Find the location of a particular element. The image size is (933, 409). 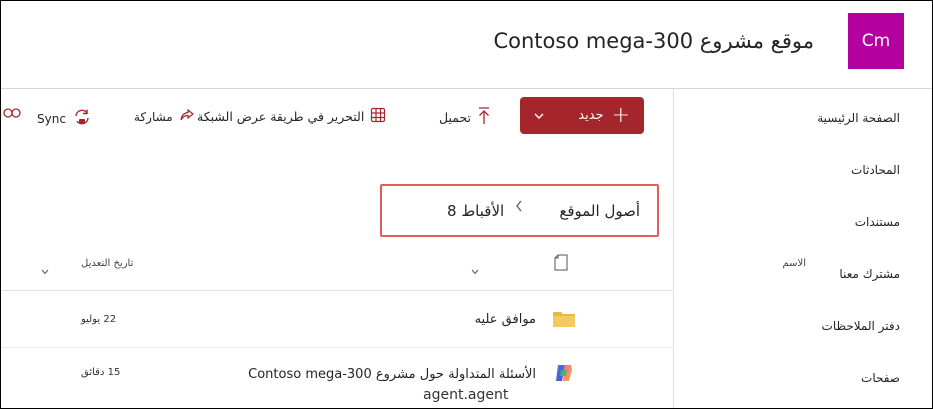

plus-icon: + is located at coordinates (620, 115).